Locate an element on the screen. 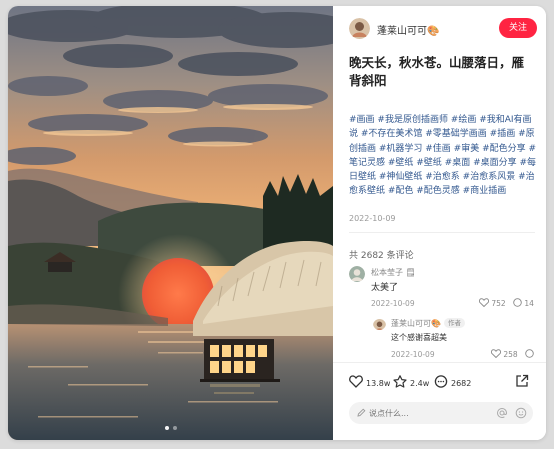  collect-count: 2.4w is located at coordinates (420, 383).